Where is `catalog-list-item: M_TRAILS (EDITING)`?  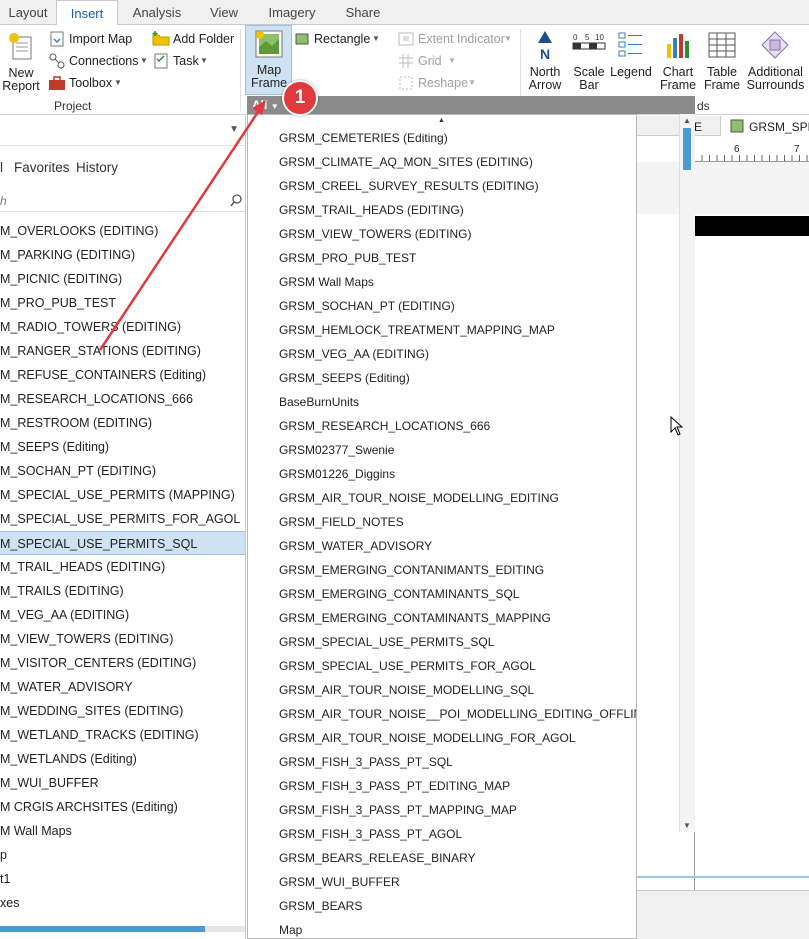
catalog-list-item: M_TRAILS (EDITING) is located at coordinates (122, 591).